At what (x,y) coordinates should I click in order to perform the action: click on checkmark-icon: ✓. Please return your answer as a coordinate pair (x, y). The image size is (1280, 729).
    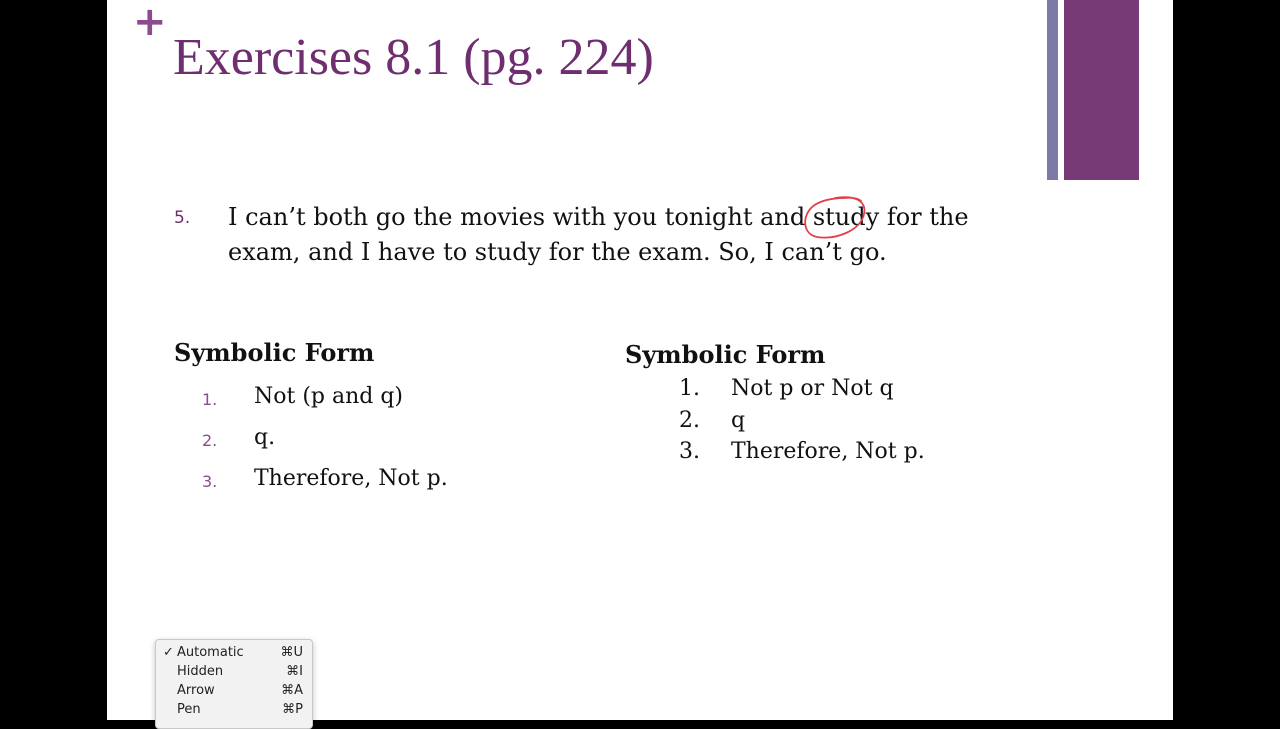
    Looking at the image, I should click on (168, 652).